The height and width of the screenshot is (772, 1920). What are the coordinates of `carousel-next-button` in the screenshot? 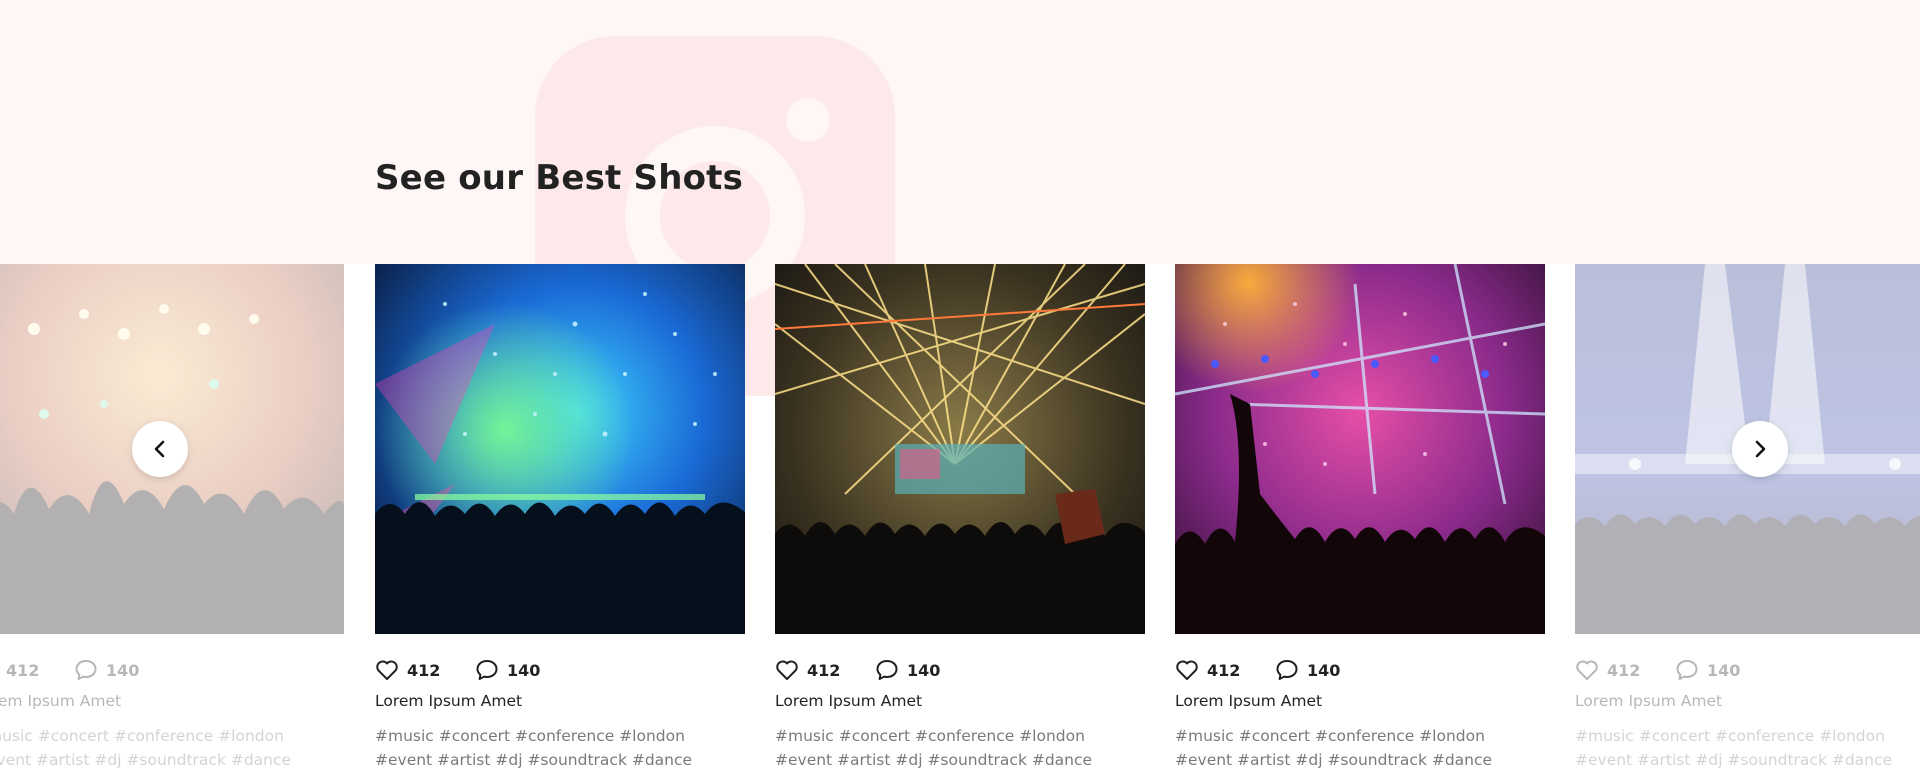 It's located at (1760, 449).